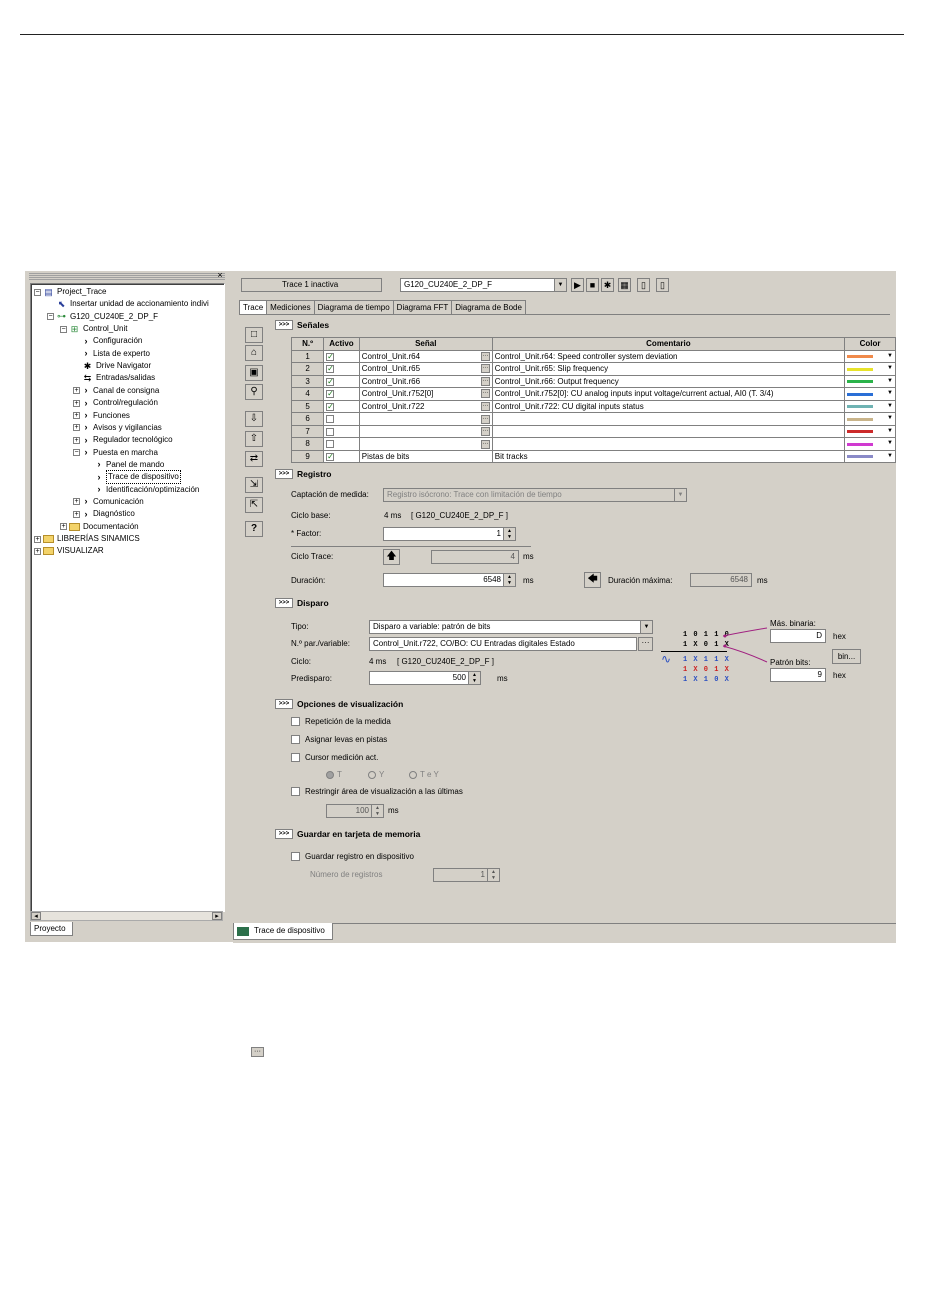  What do you see at coordinates (355, 811) in the screenshot?
I see `restringir-input: 100 ▲ ▼` at bounding box center [355, 811].